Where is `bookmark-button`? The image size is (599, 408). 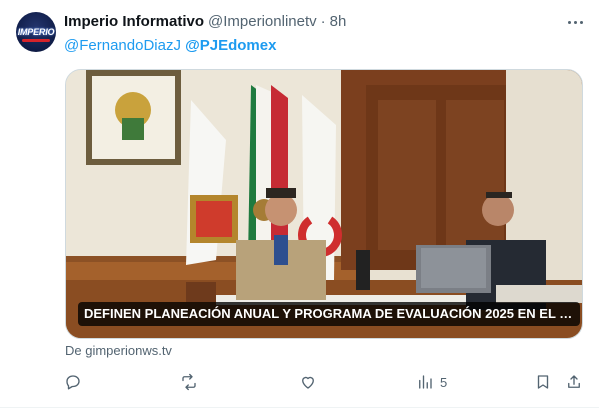 bookmark-button is located at coordinates (543, 382).